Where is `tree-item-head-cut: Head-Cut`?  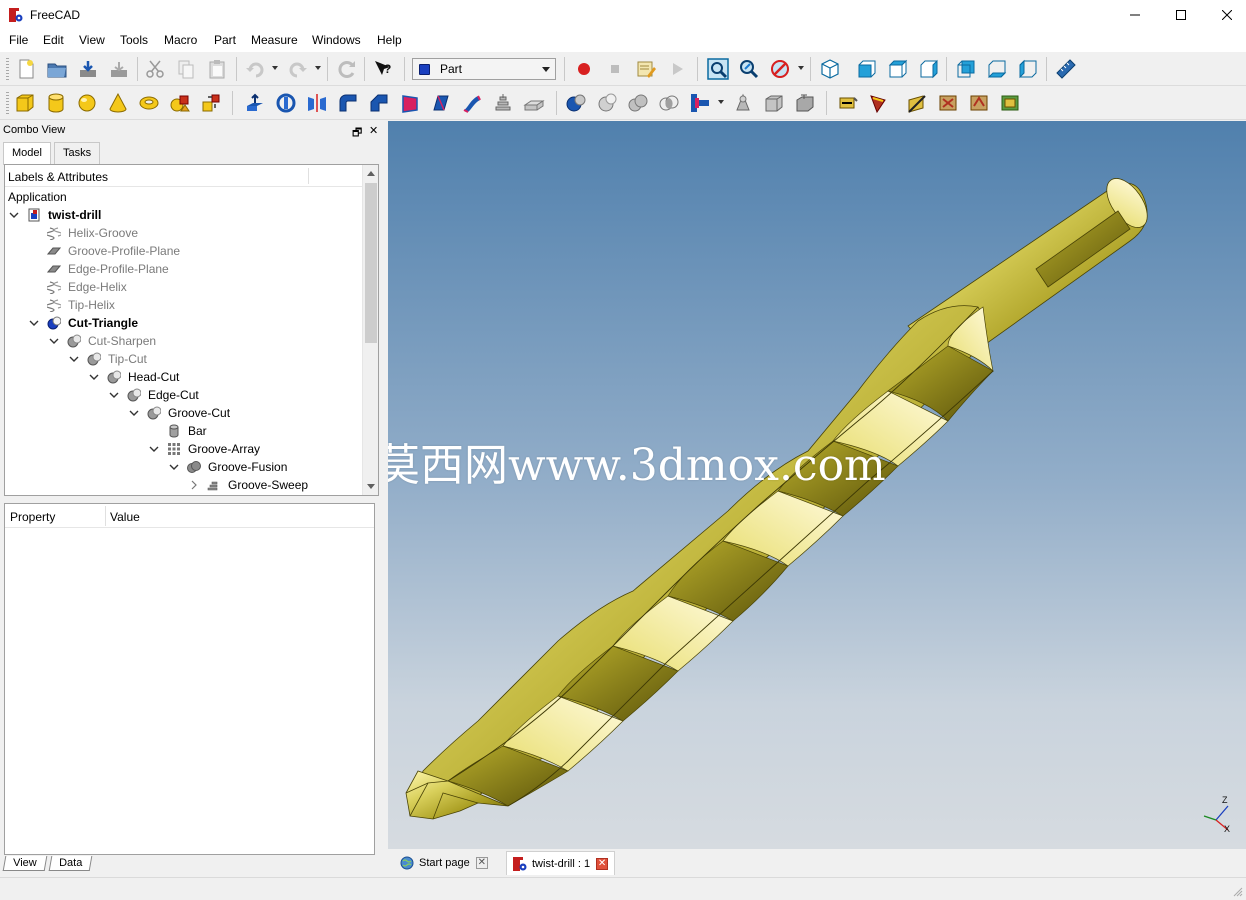
tree-item-head-cut: Head-Cut is located at coordinates (133, 377).